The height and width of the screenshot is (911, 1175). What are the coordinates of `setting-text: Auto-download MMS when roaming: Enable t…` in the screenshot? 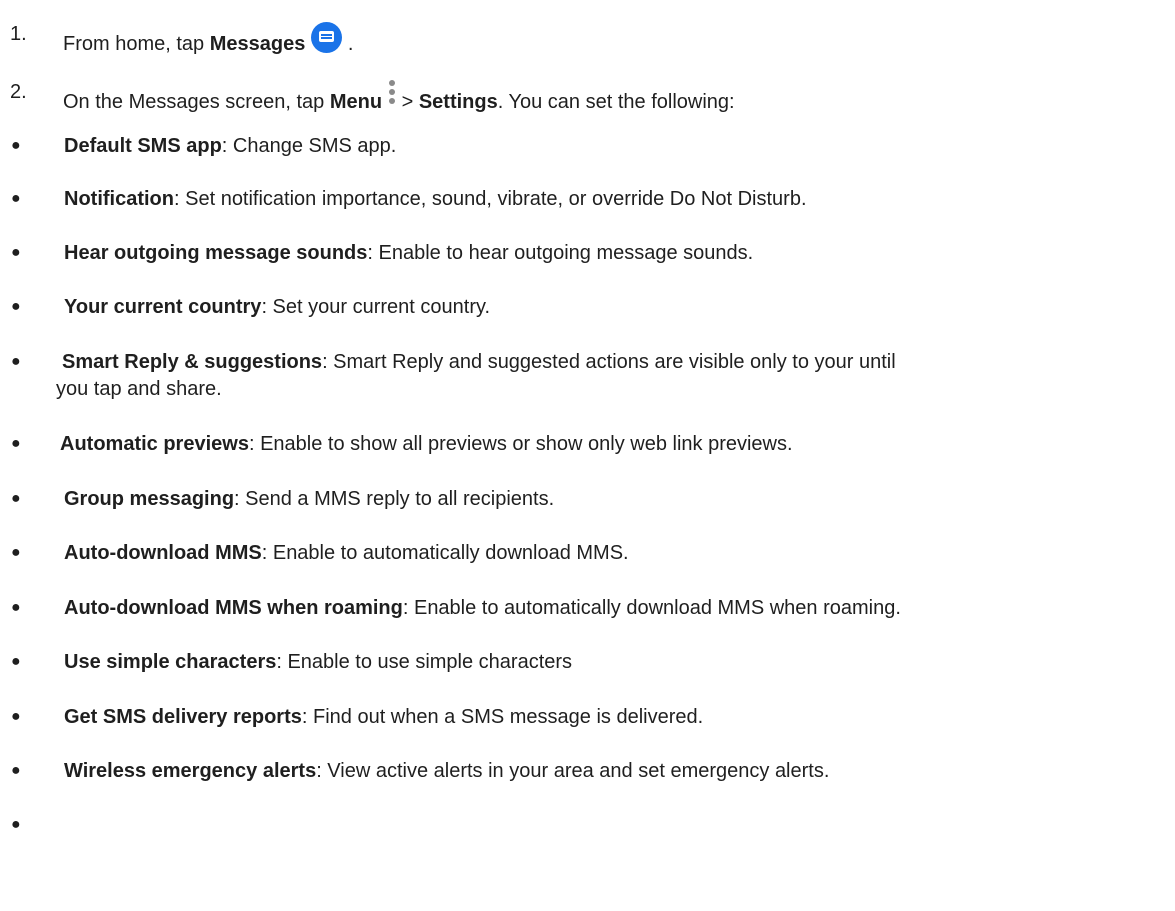 It's located at (482, 608).